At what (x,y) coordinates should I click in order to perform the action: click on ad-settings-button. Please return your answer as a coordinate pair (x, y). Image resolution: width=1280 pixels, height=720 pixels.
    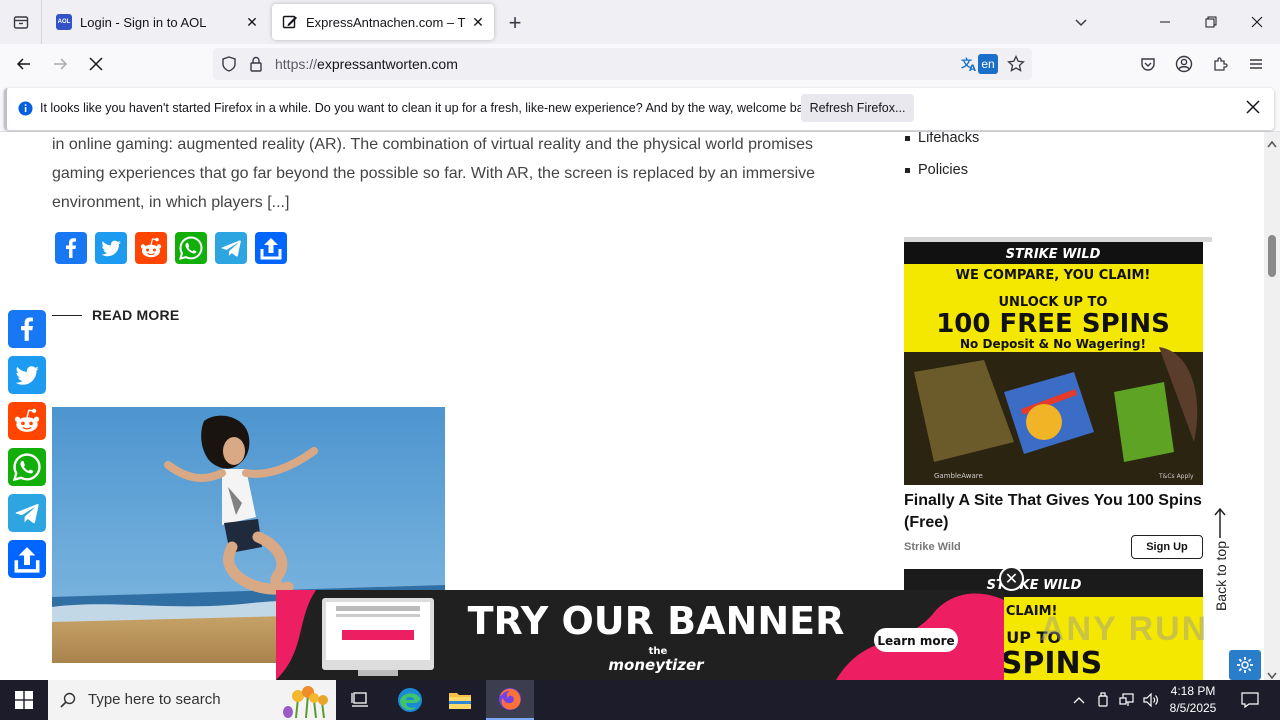
    Looking at the image, I should click on (1245, 665).